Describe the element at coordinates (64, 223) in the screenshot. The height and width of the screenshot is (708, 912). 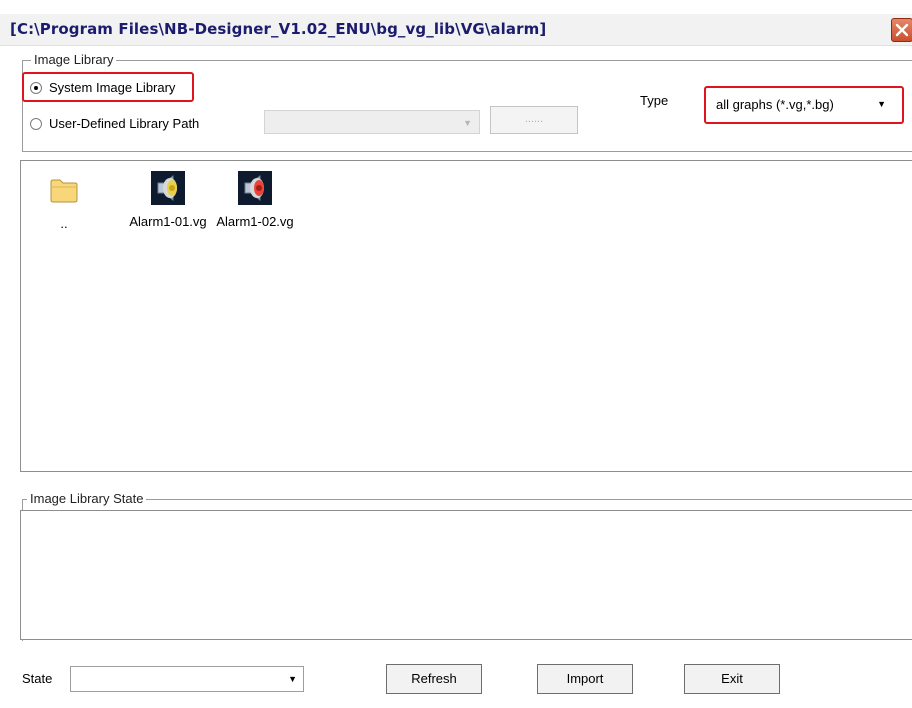
I see `file-name: ..` at that location.